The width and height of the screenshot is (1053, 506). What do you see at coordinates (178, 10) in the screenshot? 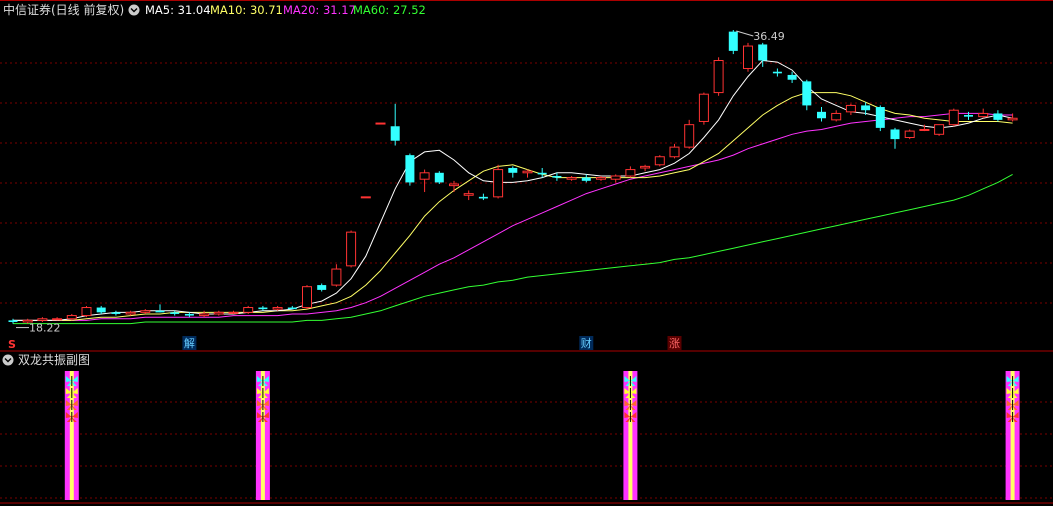
I see `indicator-ma5: MA5: 31.04` at bounding box center [178, 10].